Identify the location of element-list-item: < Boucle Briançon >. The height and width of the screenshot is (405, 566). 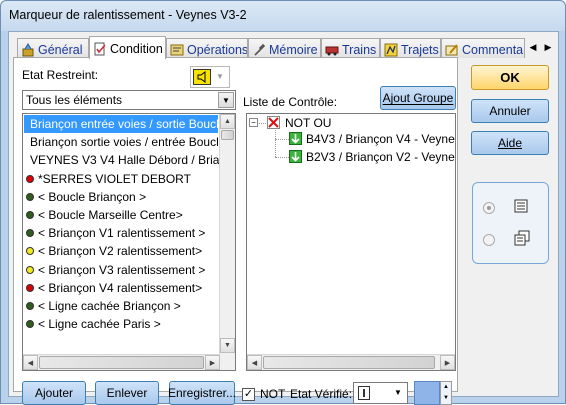
(121, 197).